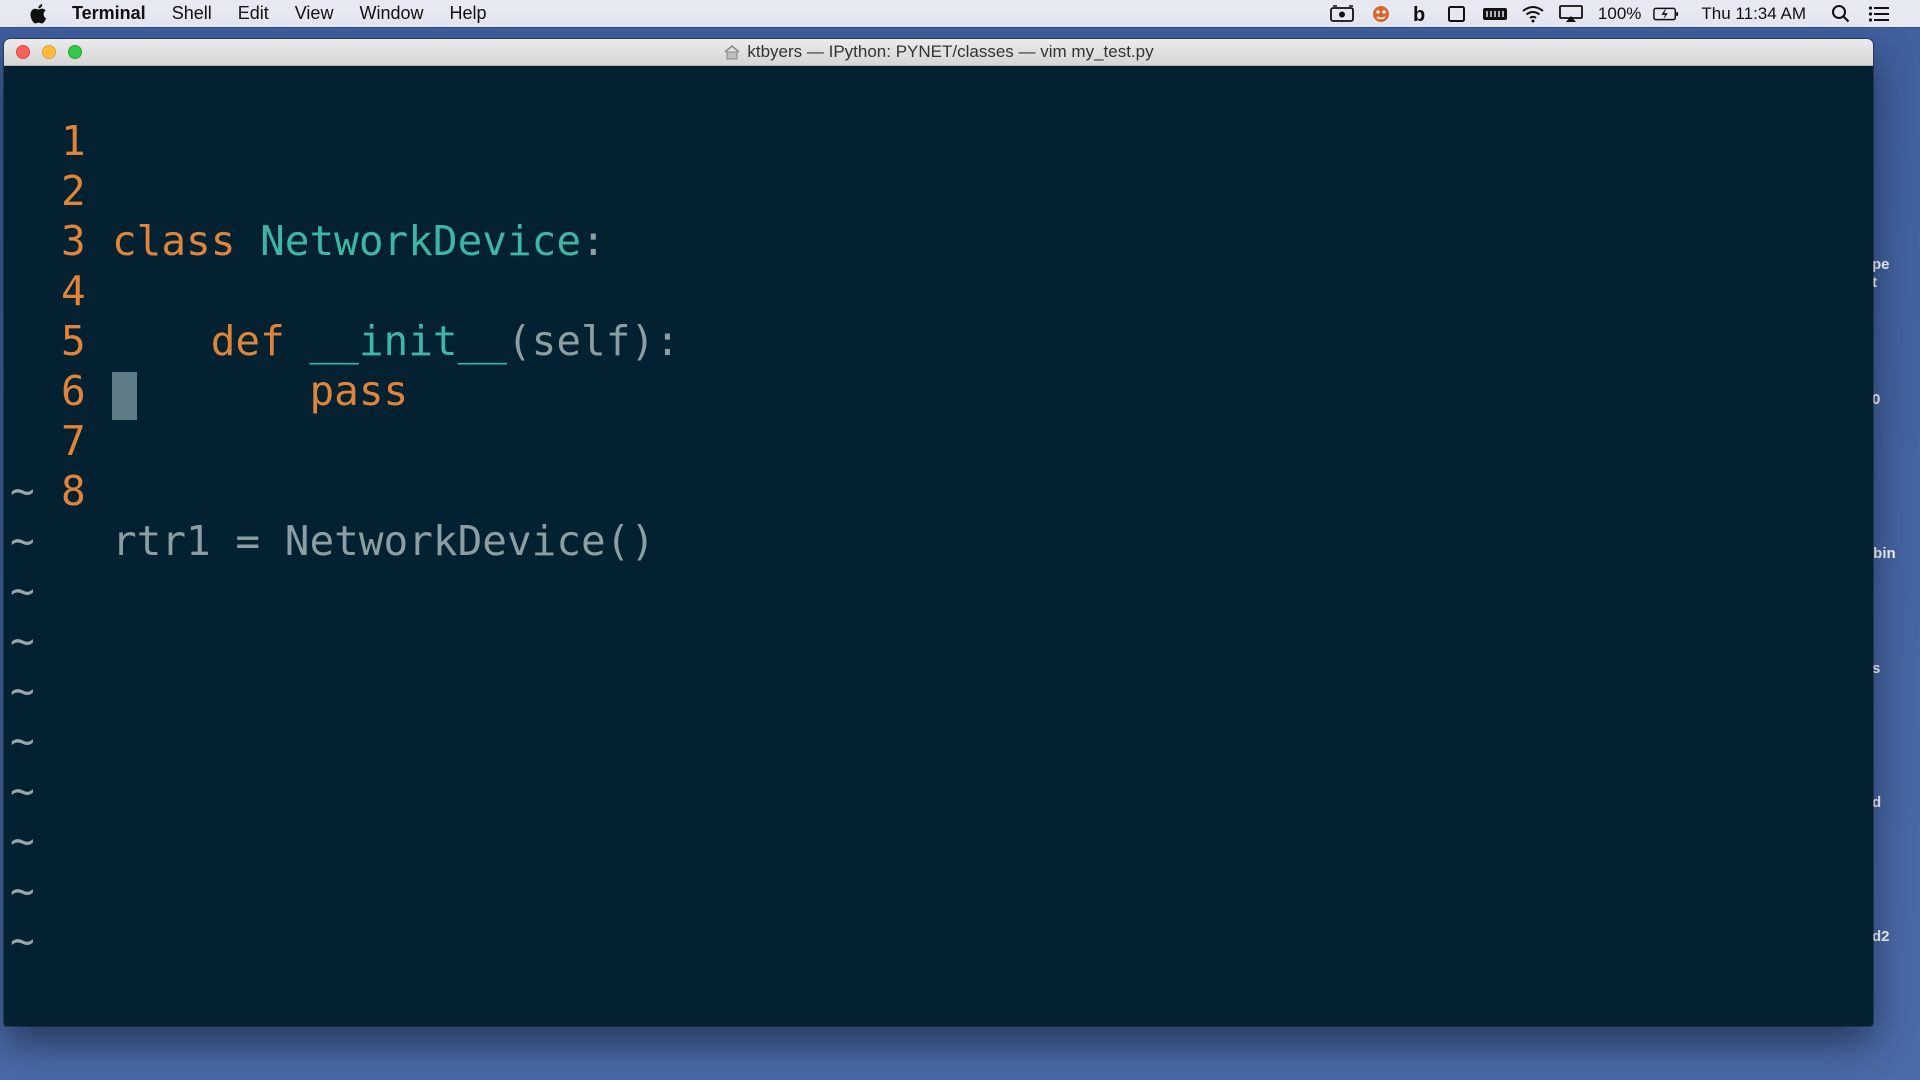  I want to click on app-helper-icon, so click(1381, 14).